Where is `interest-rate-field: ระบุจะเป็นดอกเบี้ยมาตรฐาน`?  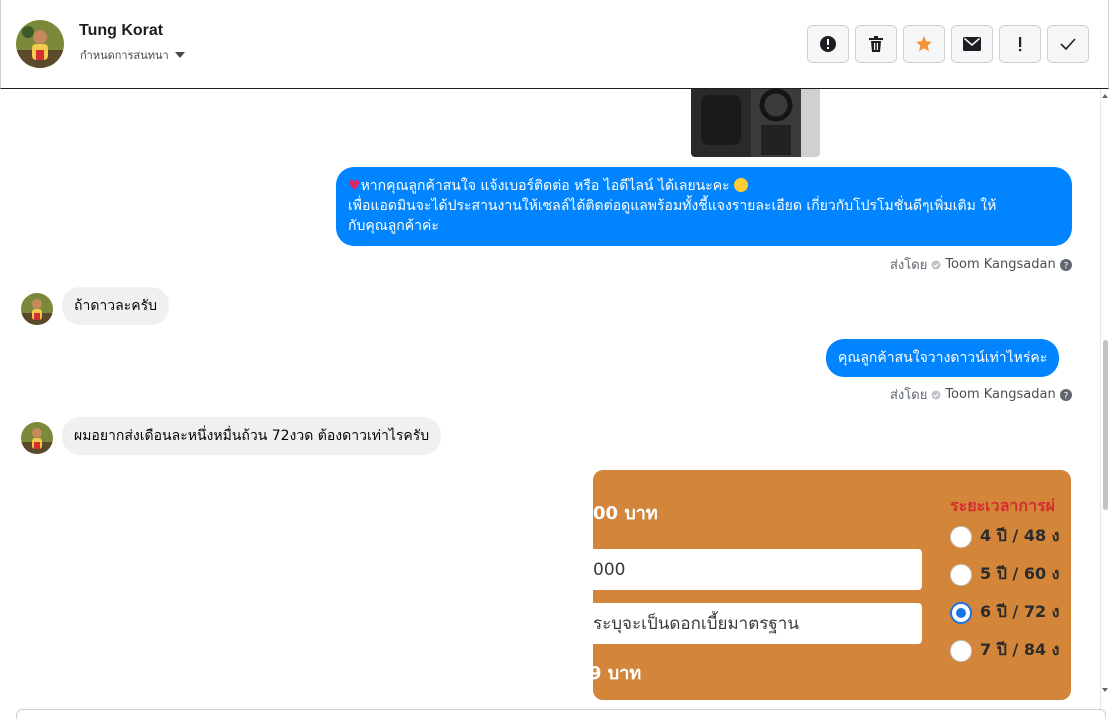
interest-rate-field: ระบุจะเป็นดอกเบี้ยมาตรฐาน is located at coordinates (757, 623).